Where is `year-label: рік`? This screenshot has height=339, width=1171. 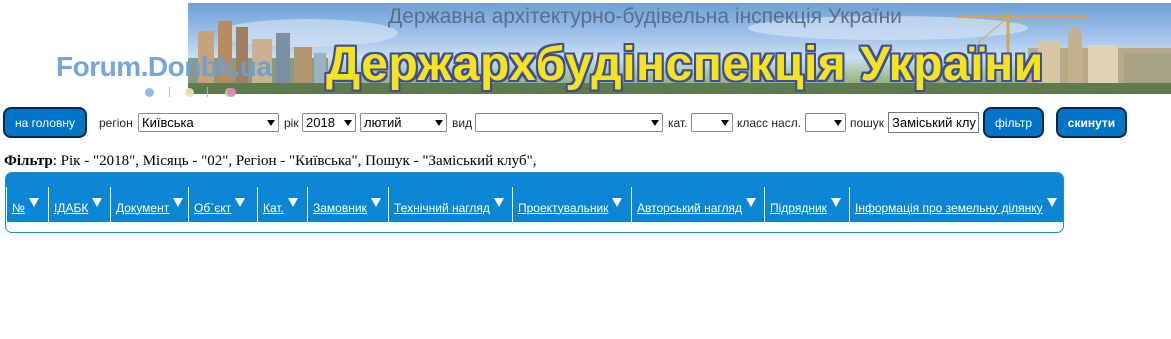
year-label: рік is located at coordinates (291, 123).